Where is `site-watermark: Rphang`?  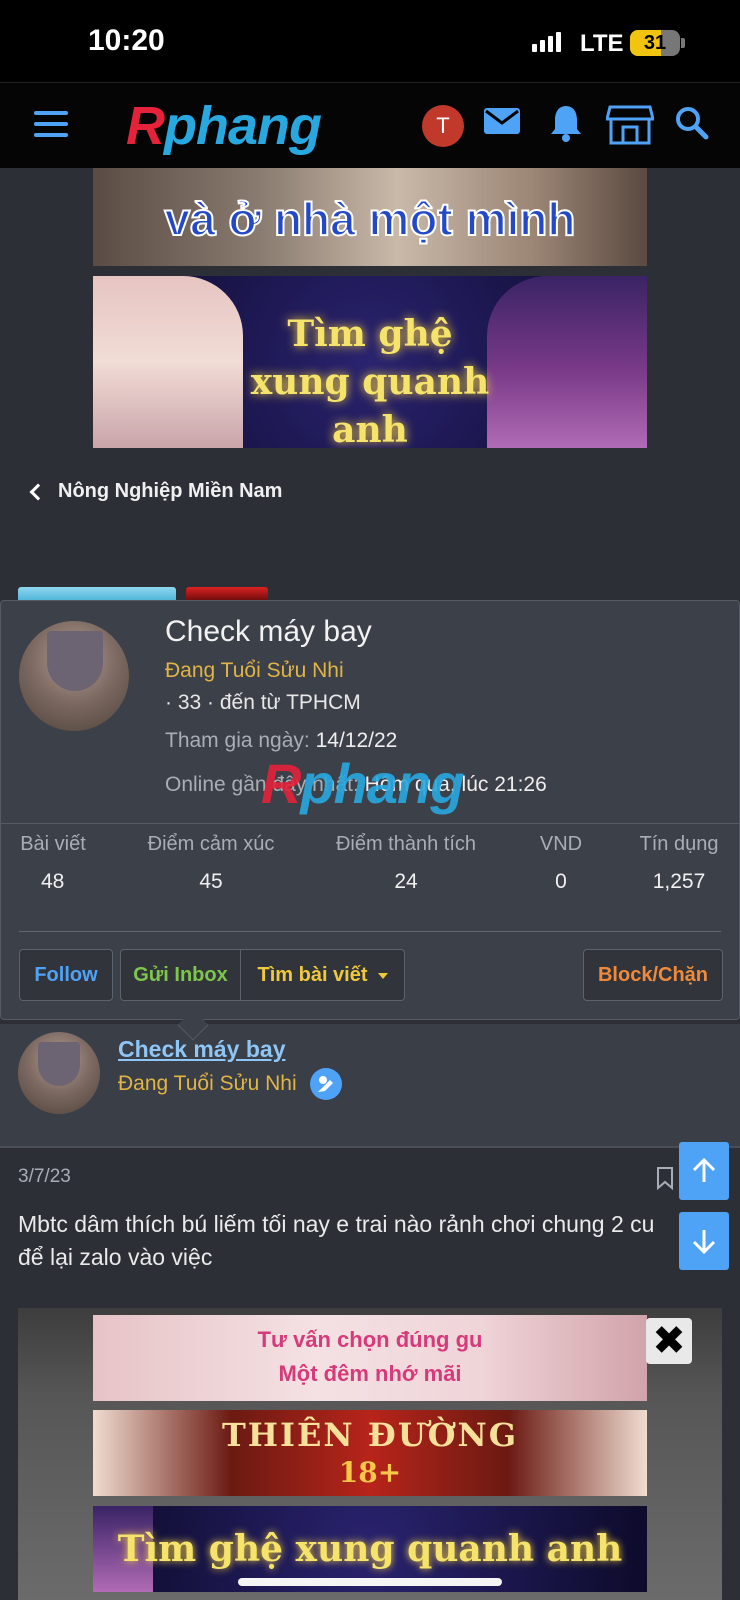 site-watermark: Rphang is located at coordinates (362, 783).